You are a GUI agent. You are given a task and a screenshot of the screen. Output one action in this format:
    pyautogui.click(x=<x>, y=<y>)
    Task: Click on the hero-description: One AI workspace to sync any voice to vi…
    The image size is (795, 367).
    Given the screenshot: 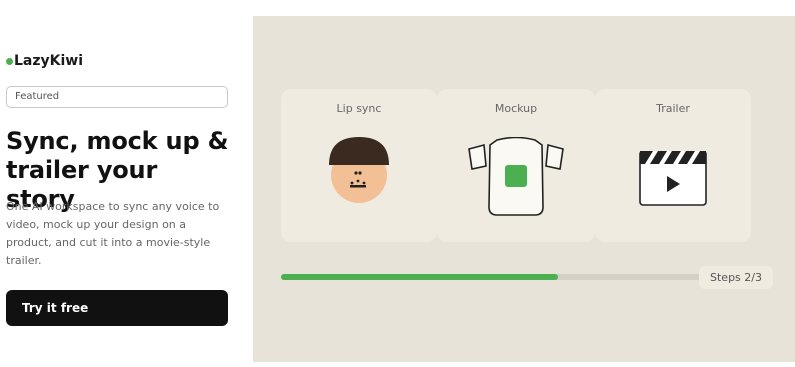 What is the action you would take?
    pyautogui.click(x=113, y=233)
    